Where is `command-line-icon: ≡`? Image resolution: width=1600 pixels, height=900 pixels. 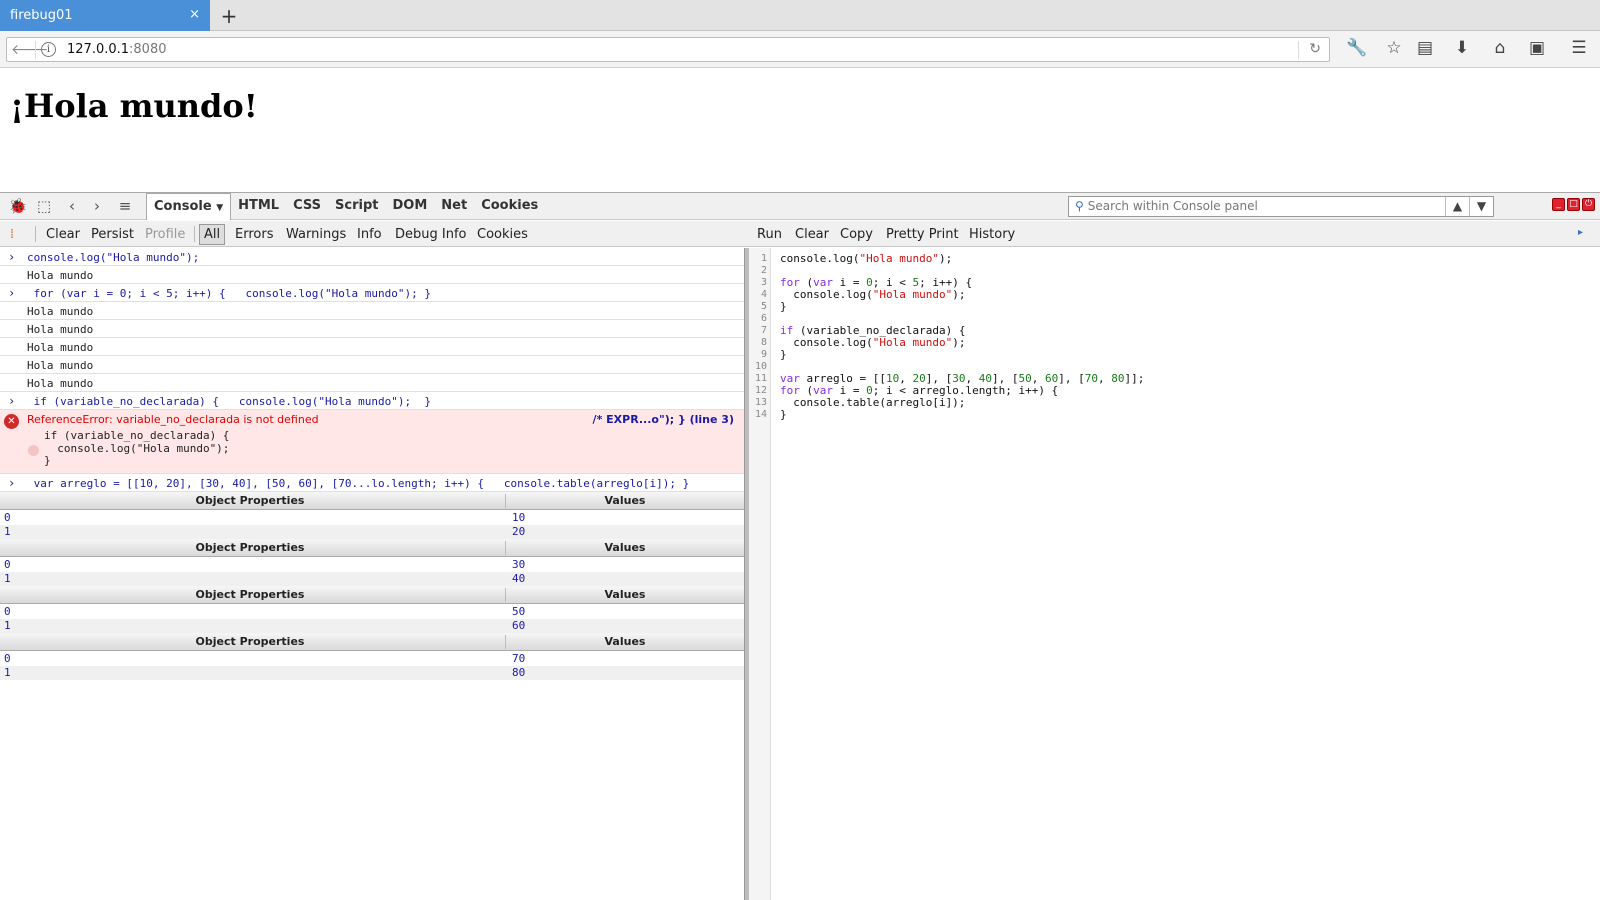 command-line-icon: ≡ is located at coordinates (125, 206).